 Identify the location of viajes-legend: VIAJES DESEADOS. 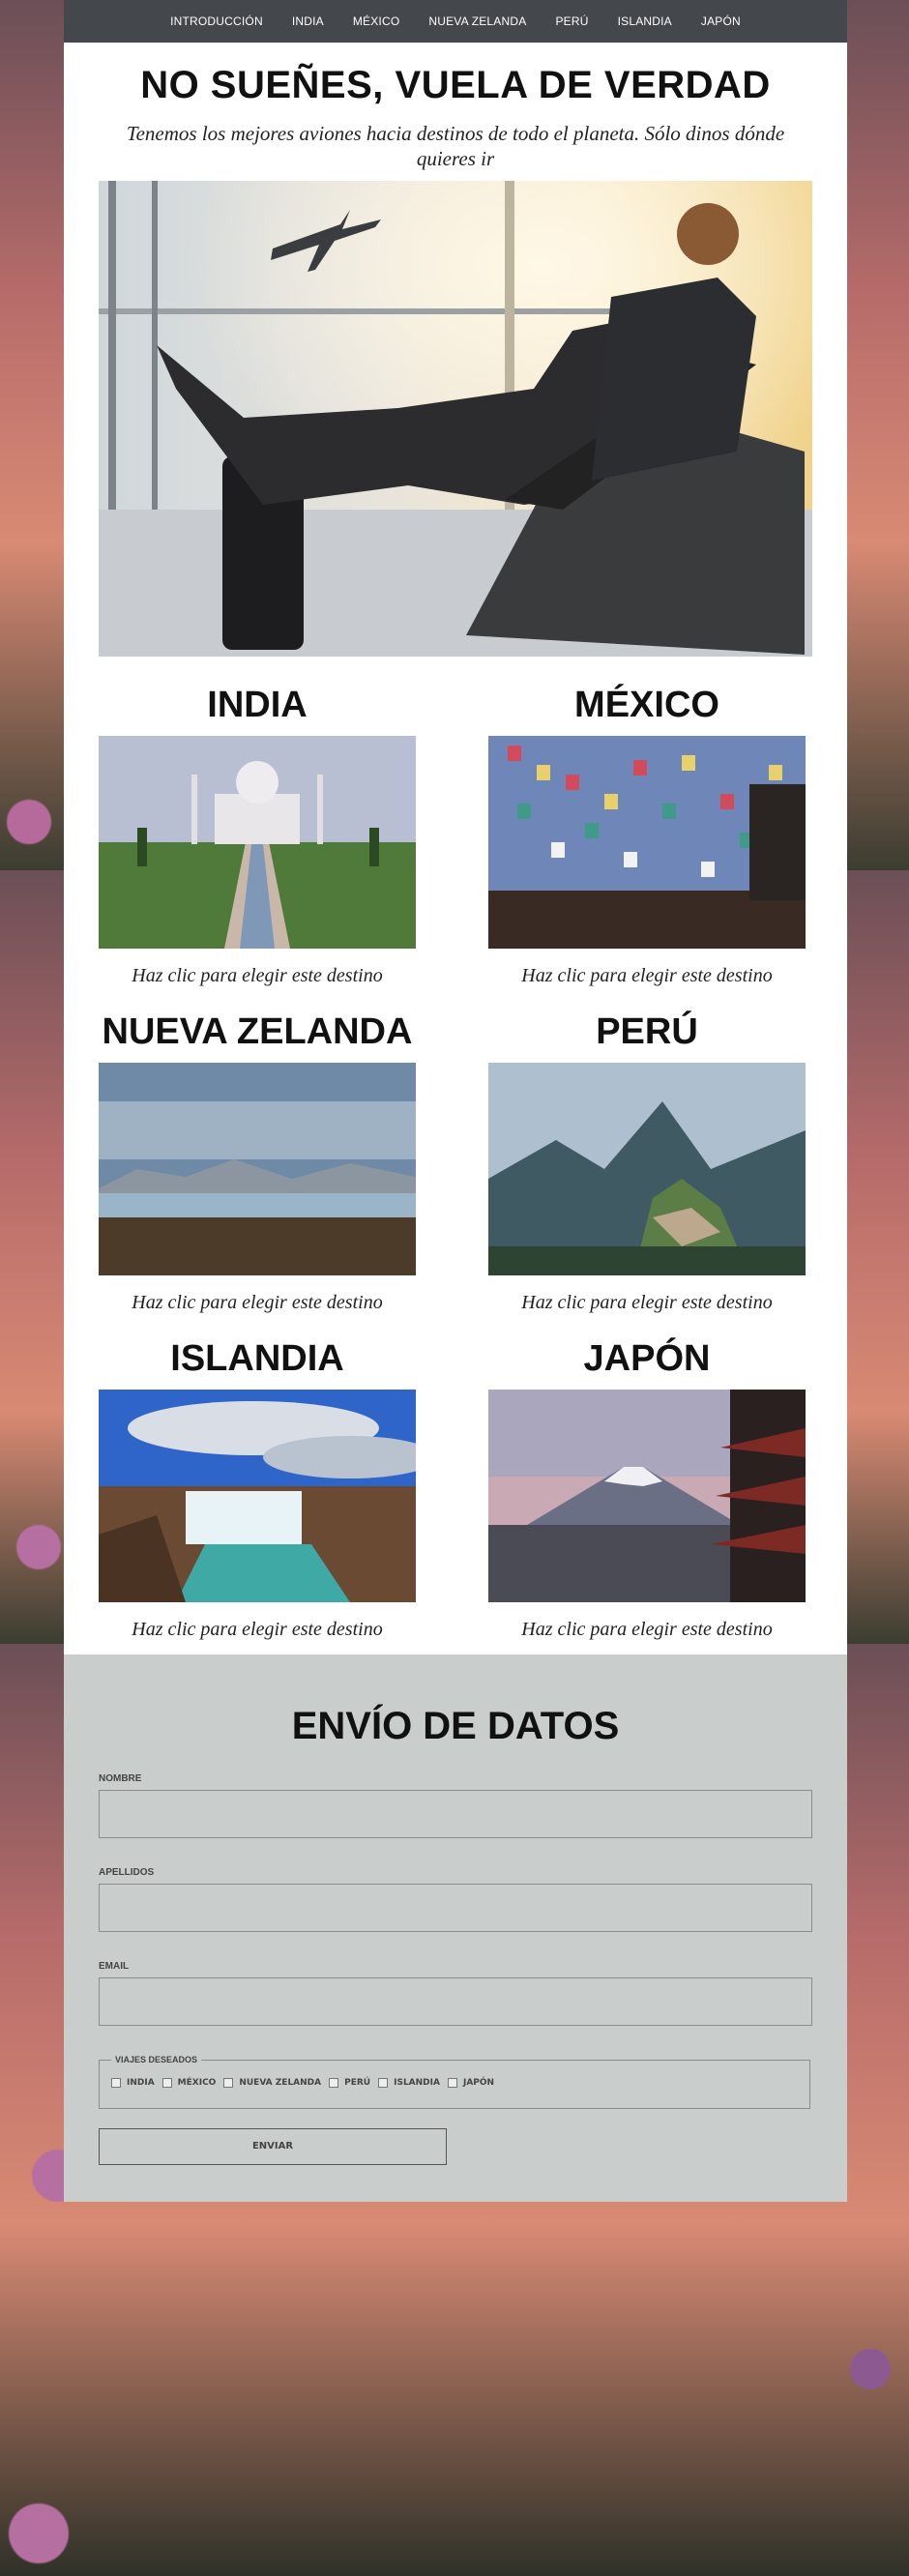
(156, 2059).